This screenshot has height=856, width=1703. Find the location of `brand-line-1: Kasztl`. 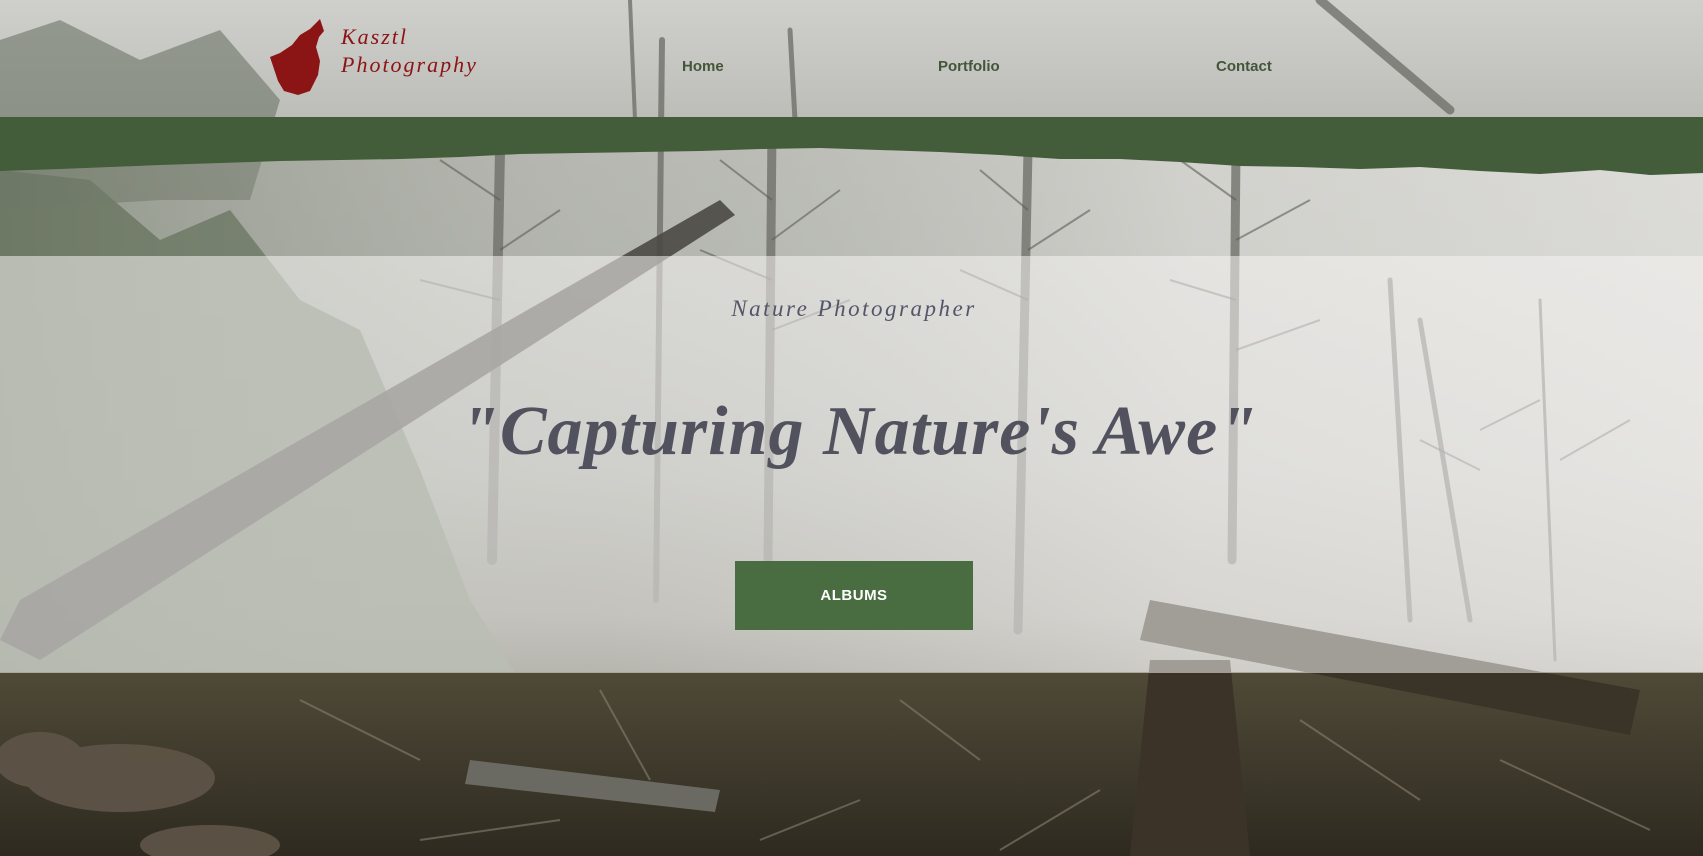

brand-line-1: Kasztl is located at coordinates (375, 36).